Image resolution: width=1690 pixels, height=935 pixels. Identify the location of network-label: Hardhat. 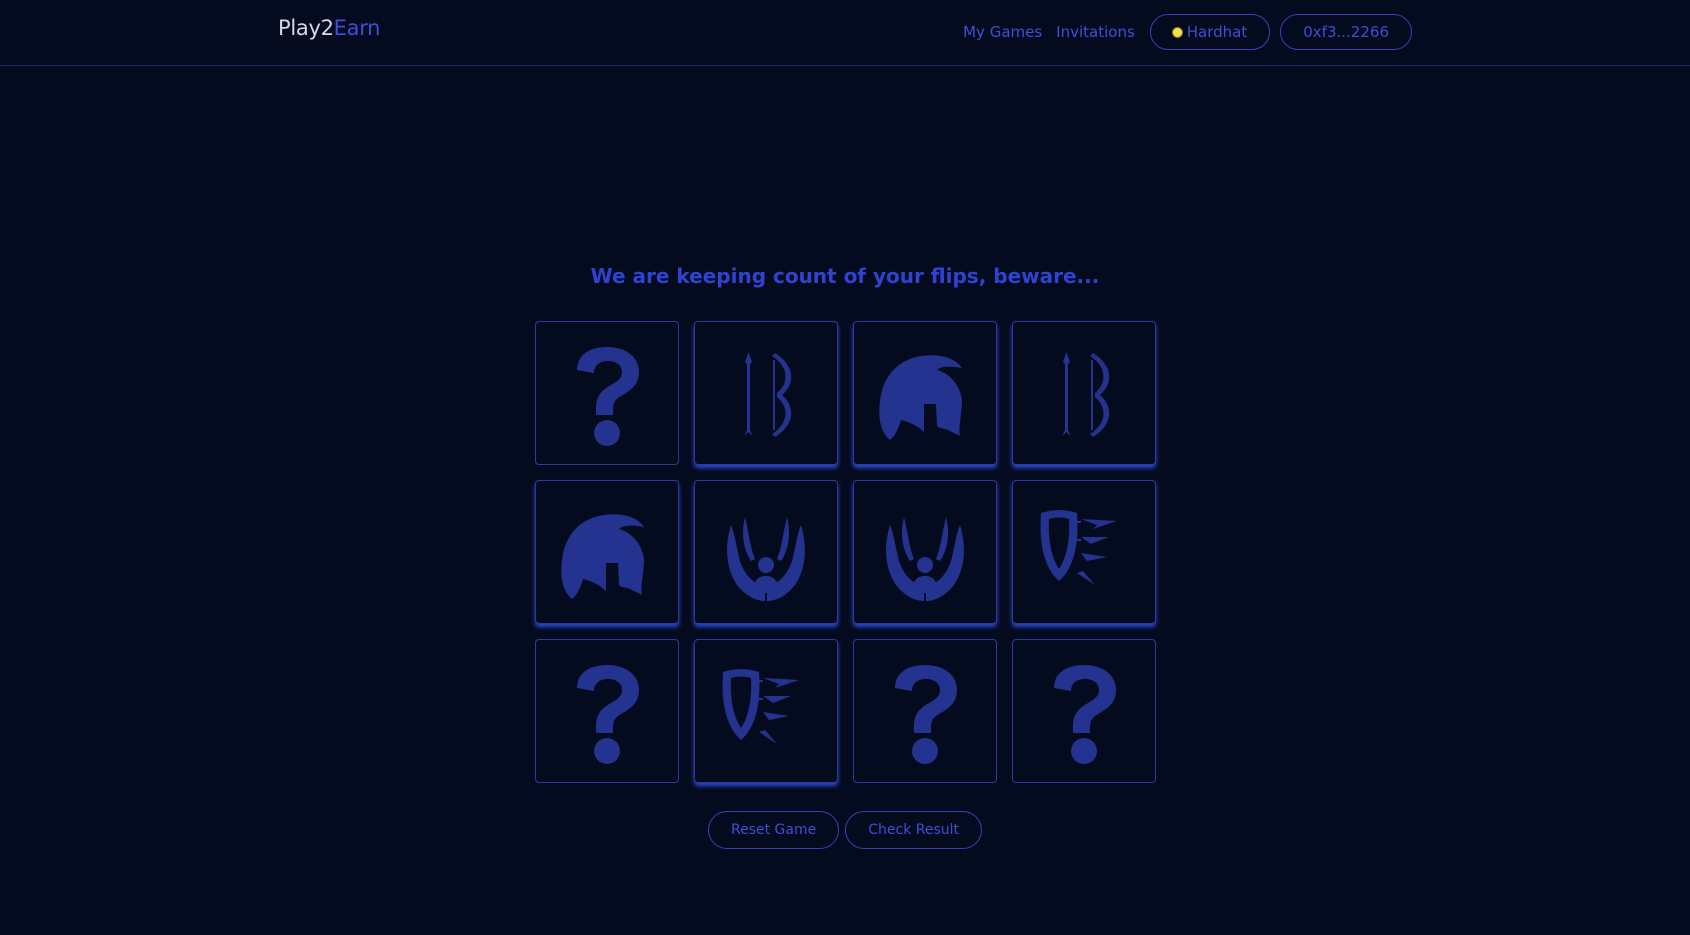
(1217, 32).